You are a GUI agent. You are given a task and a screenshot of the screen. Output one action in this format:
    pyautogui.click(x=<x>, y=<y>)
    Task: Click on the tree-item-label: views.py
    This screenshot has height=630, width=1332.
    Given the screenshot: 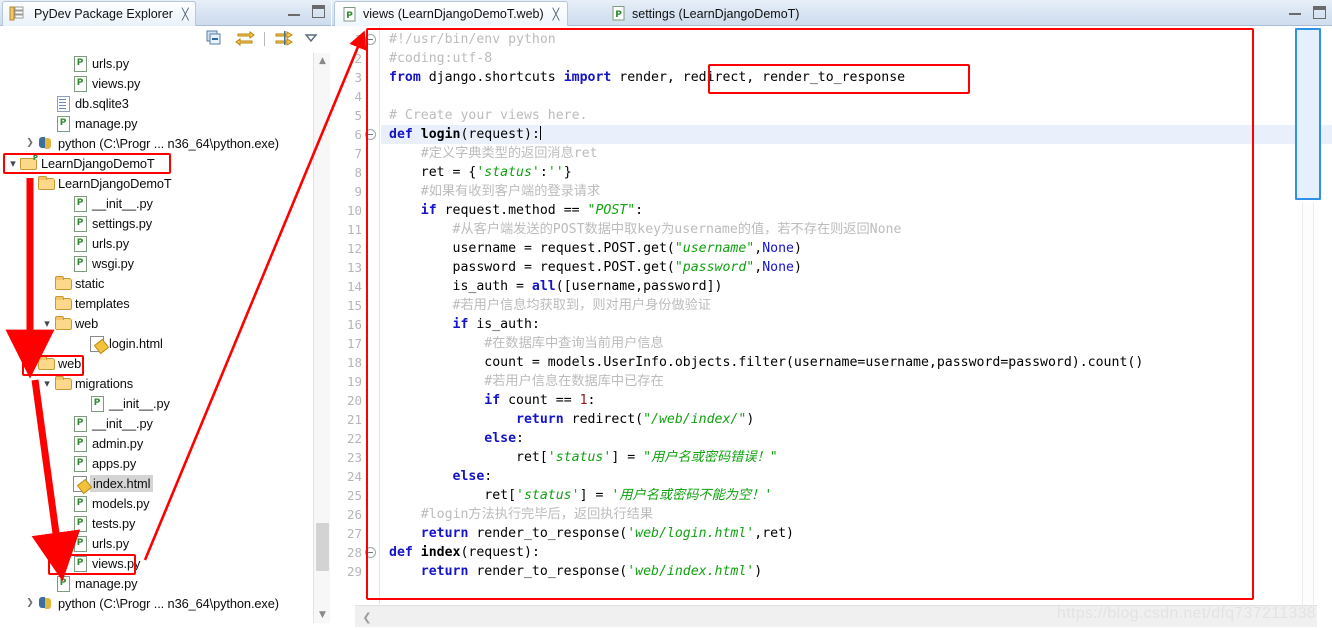 What is the action you would take?
    pyautogui.click(x=116, y=83)
    